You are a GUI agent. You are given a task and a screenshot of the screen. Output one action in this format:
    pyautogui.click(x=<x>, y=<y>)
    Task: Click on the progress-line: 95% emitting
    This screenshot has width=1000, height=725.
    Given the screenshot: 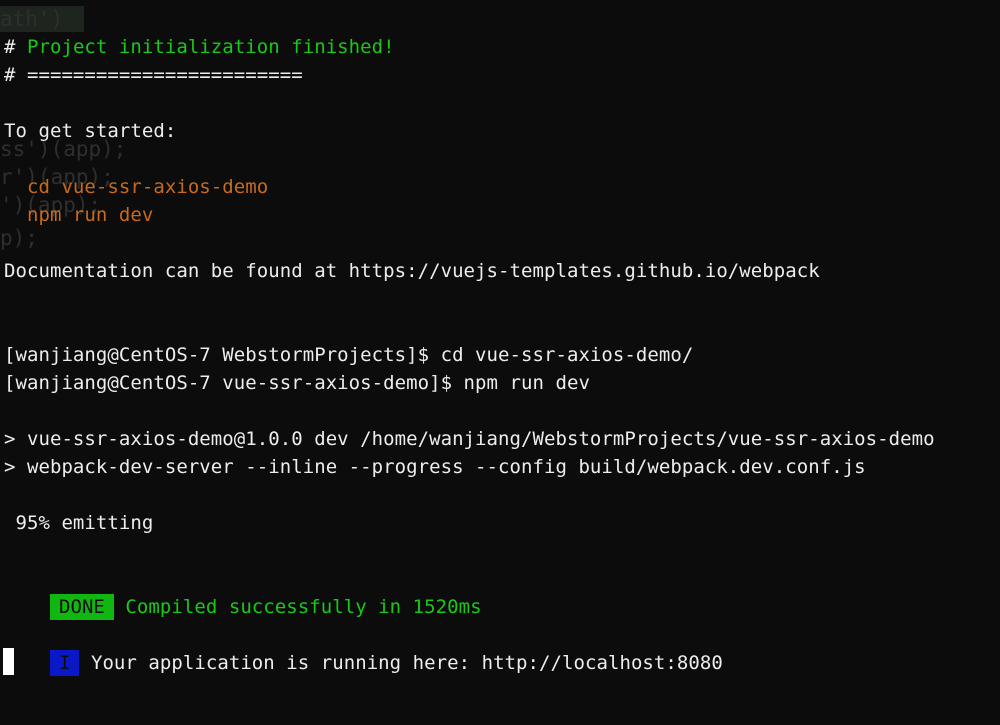 What is the action you would take?
    pyautogui.click(x=79, y=523)
    